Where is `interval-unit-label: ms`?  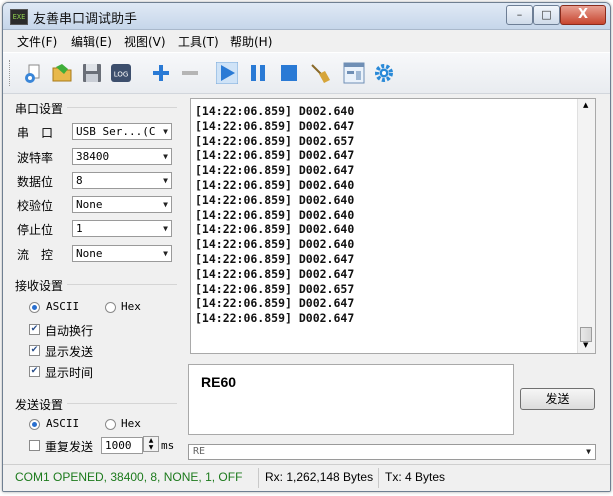
interval-unit-label: ms is located at coordinates (168, 445).